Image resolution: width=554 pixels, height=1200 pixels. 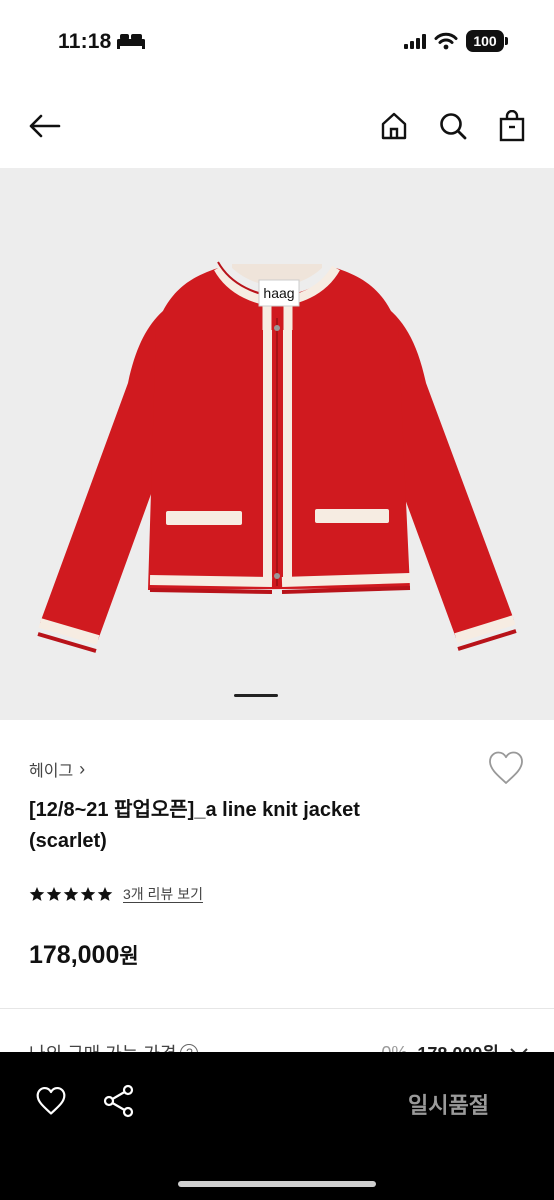 I want to click on battery-level: 100, so click(x=485, y=41).